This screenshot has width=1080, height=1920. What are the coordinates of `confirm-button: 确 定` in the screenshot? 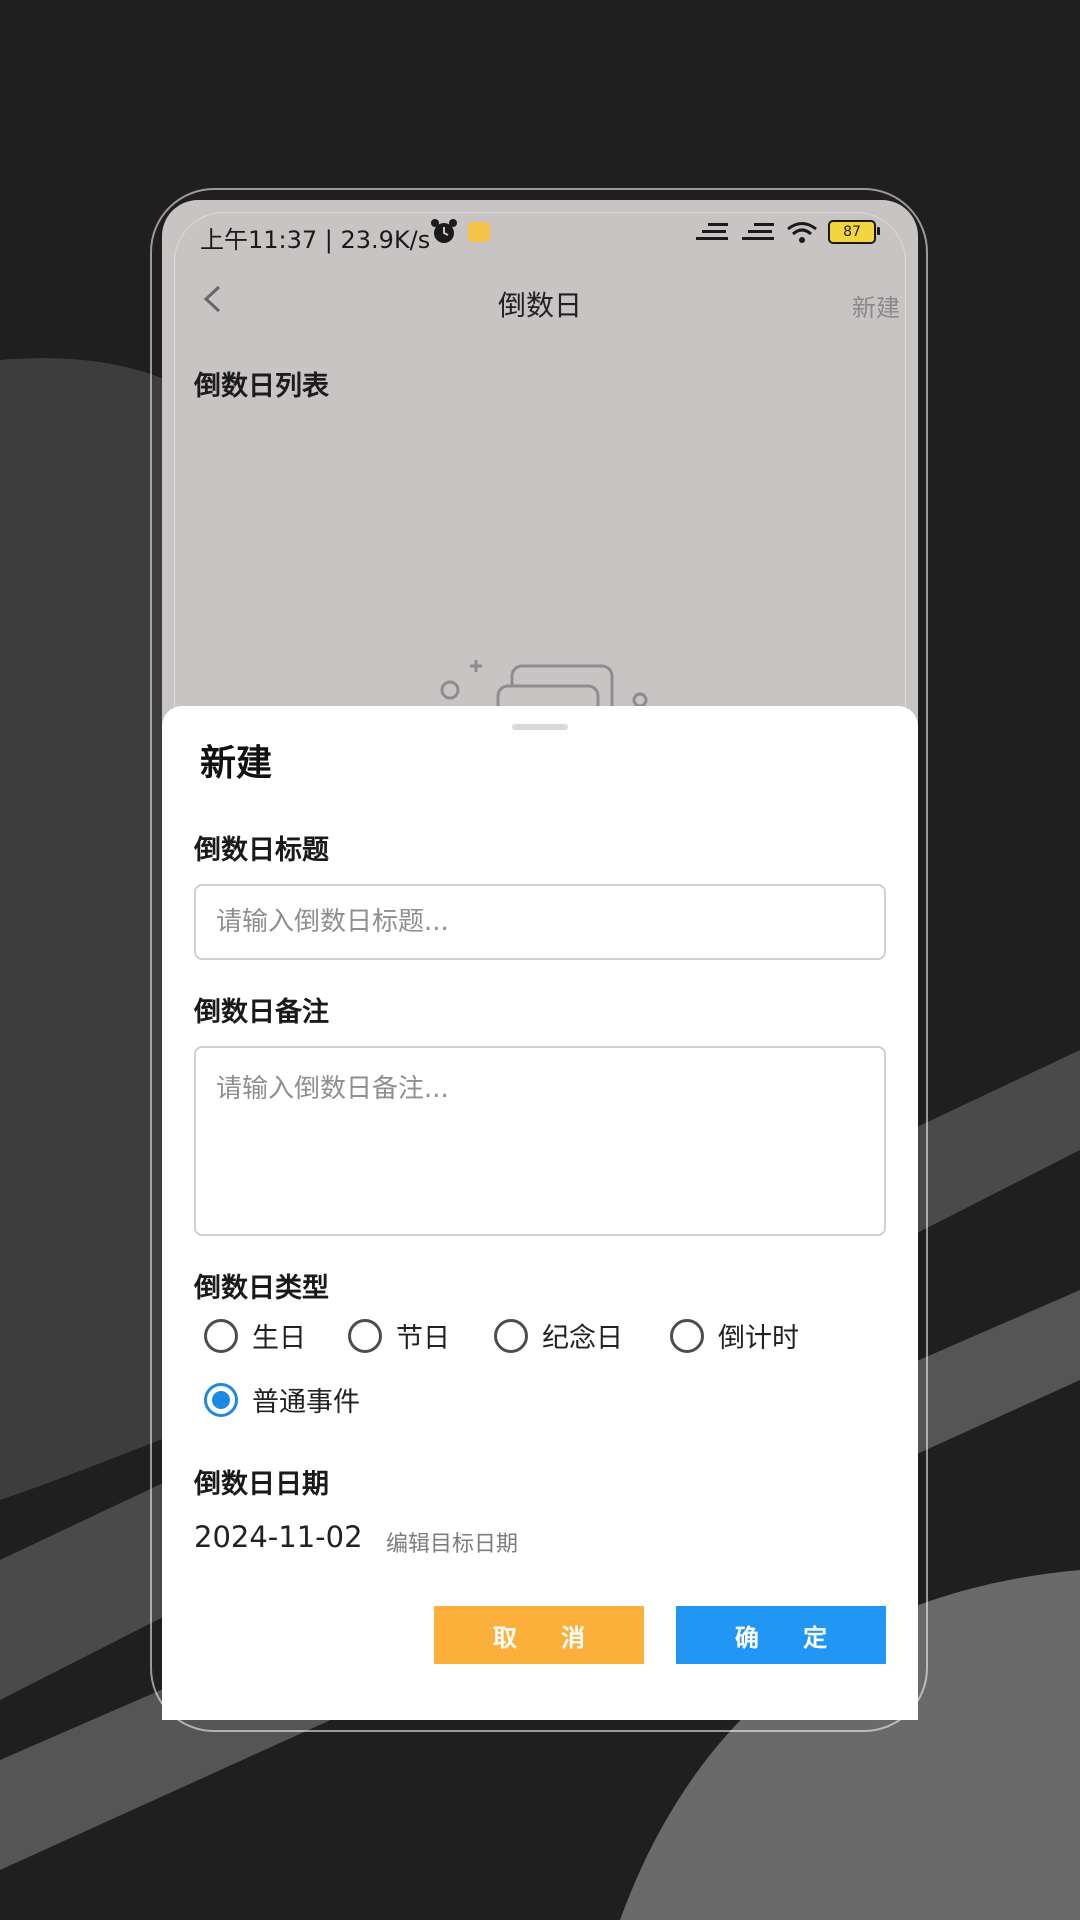 It's located at (781, 1635).